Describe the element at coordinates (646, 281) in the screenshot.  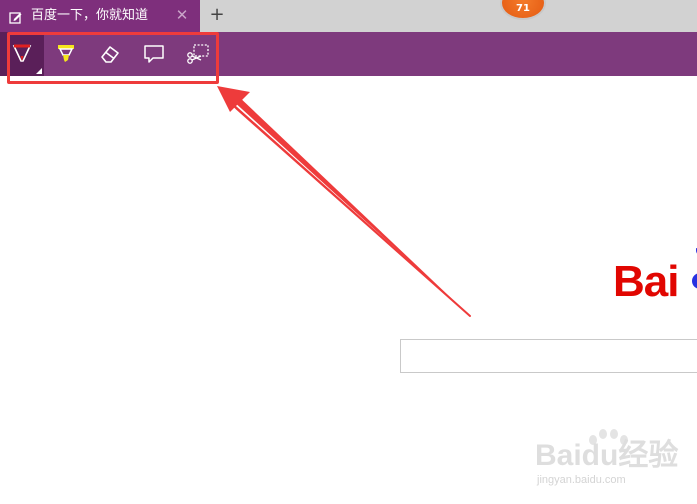
I see `logo-text: Bai` at that location.